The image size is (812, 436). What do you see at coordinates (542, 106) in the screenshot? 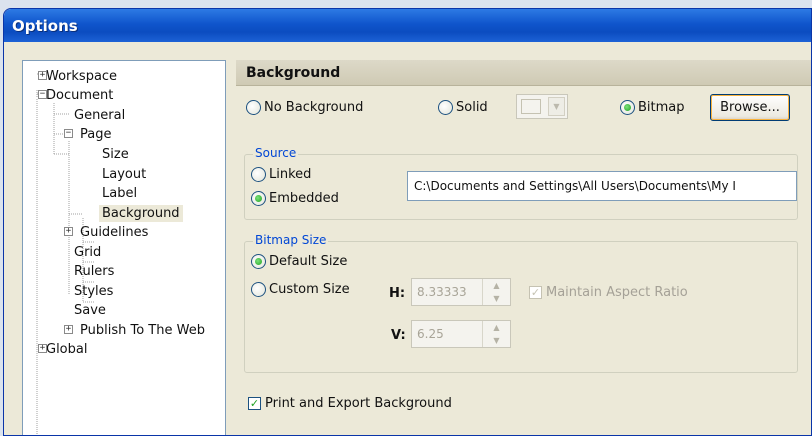
I see `solid-color-picker: ▼` at bounding box center [542, 106].